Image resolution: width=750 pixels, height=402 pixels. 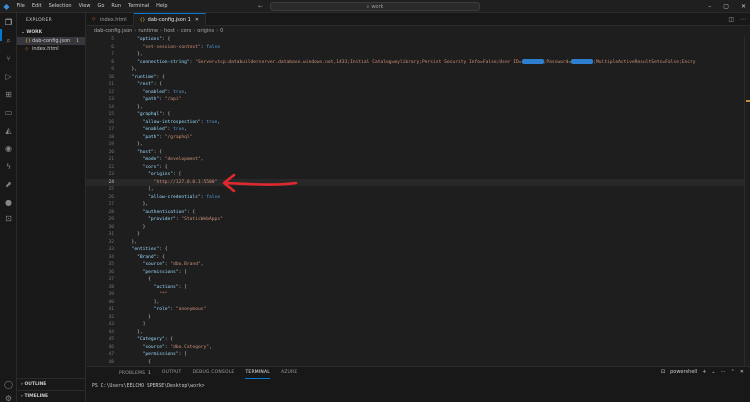 I want to click on azure-icon: ◭, so click(x=8, y=130).